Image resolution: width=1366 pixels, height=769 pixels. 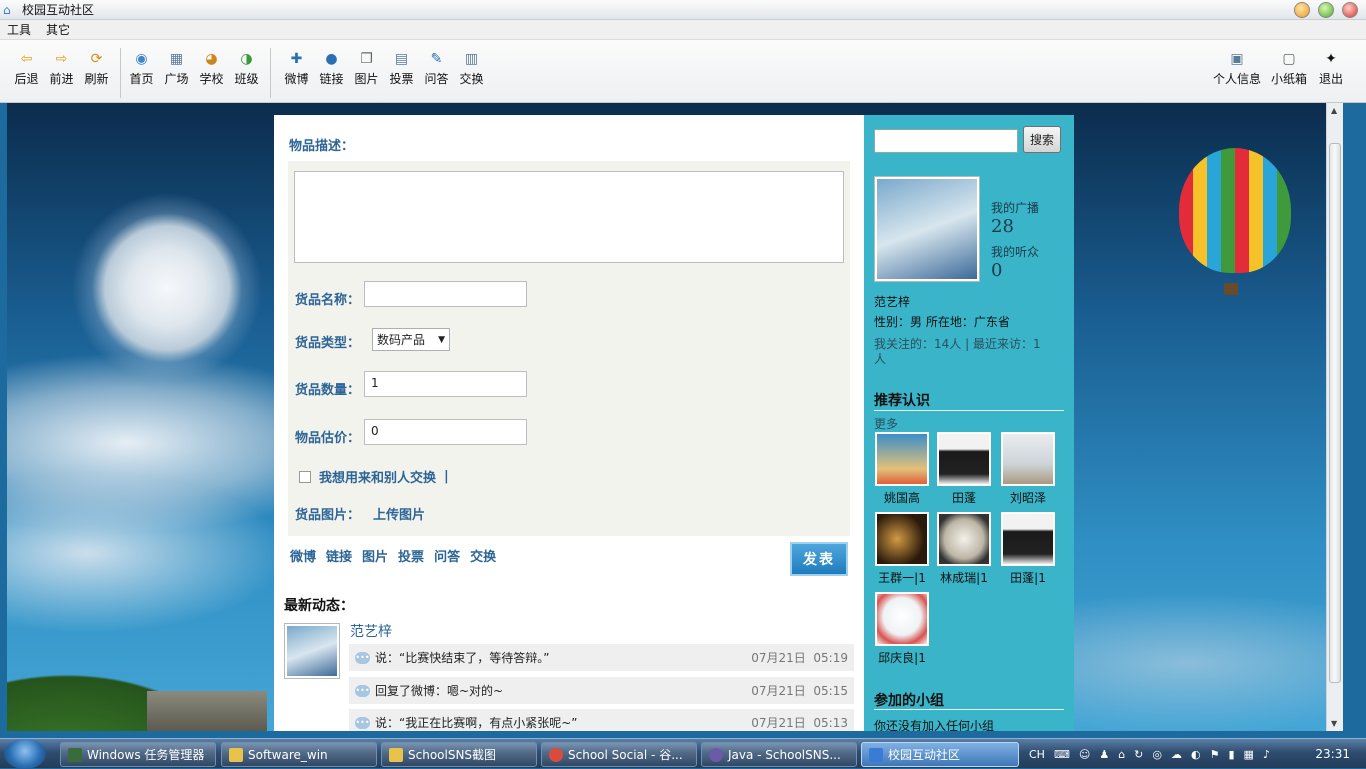 What do you see at coordinates (299, 754) in the screenshot?
I see `task-button: Software_win` at bounding box center [299, 754].